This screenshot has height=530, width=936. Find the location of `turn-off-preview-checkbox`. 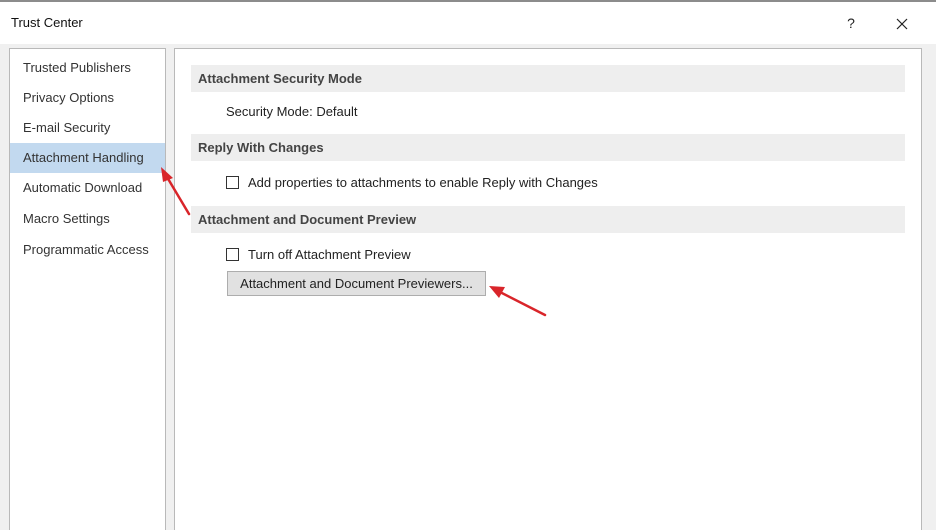

turn-off-preview-checkbox is located at coordinates (232, 254).